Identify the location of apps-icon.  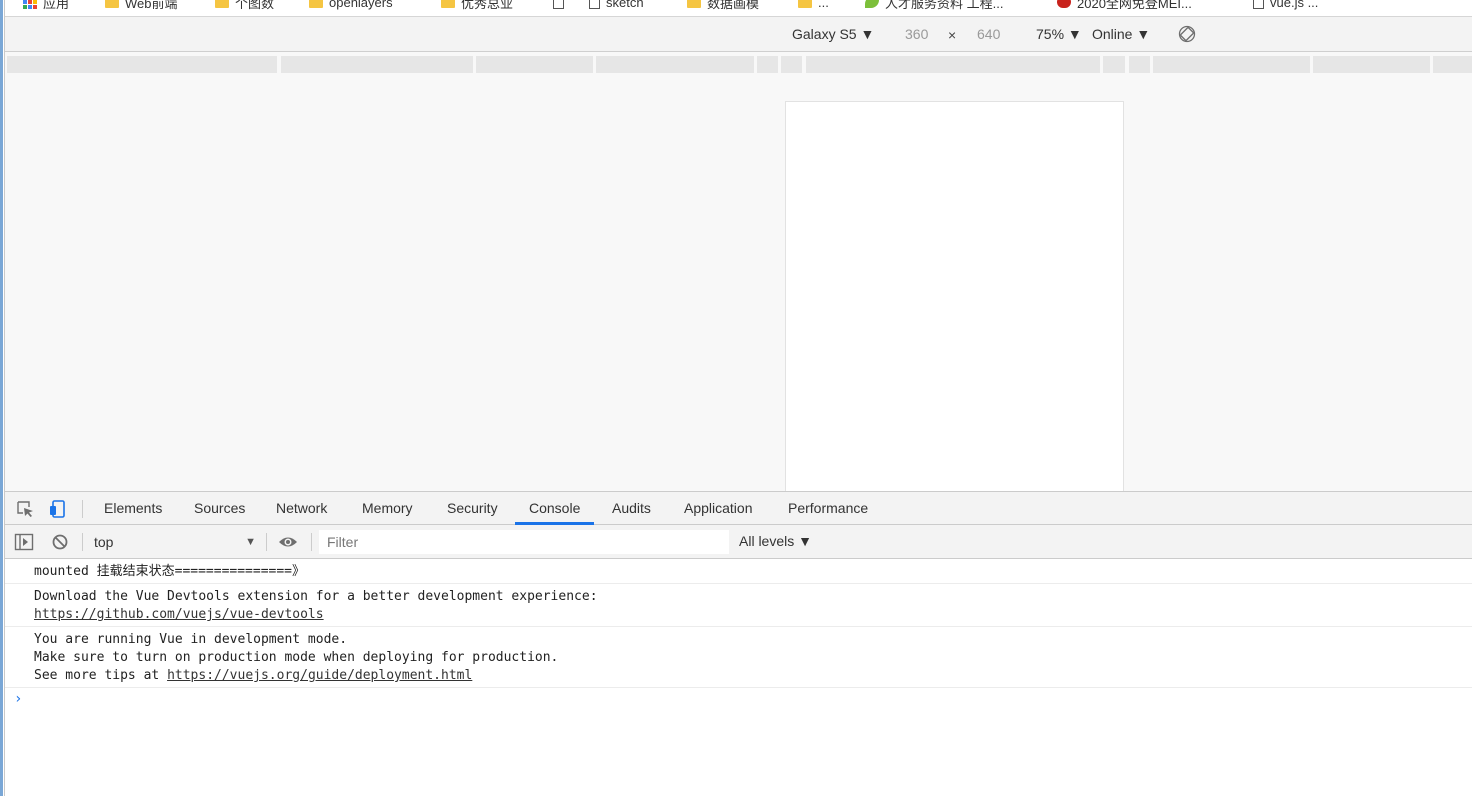
(30, 4).